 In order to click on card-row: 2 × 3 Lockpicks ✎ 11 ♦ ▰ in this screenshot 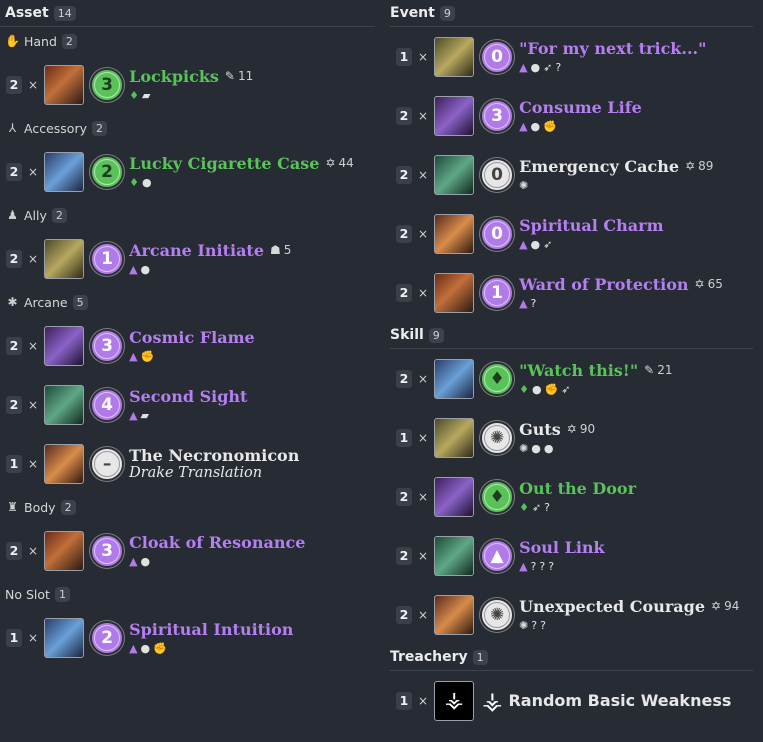, I will do `click(187, 84)`.